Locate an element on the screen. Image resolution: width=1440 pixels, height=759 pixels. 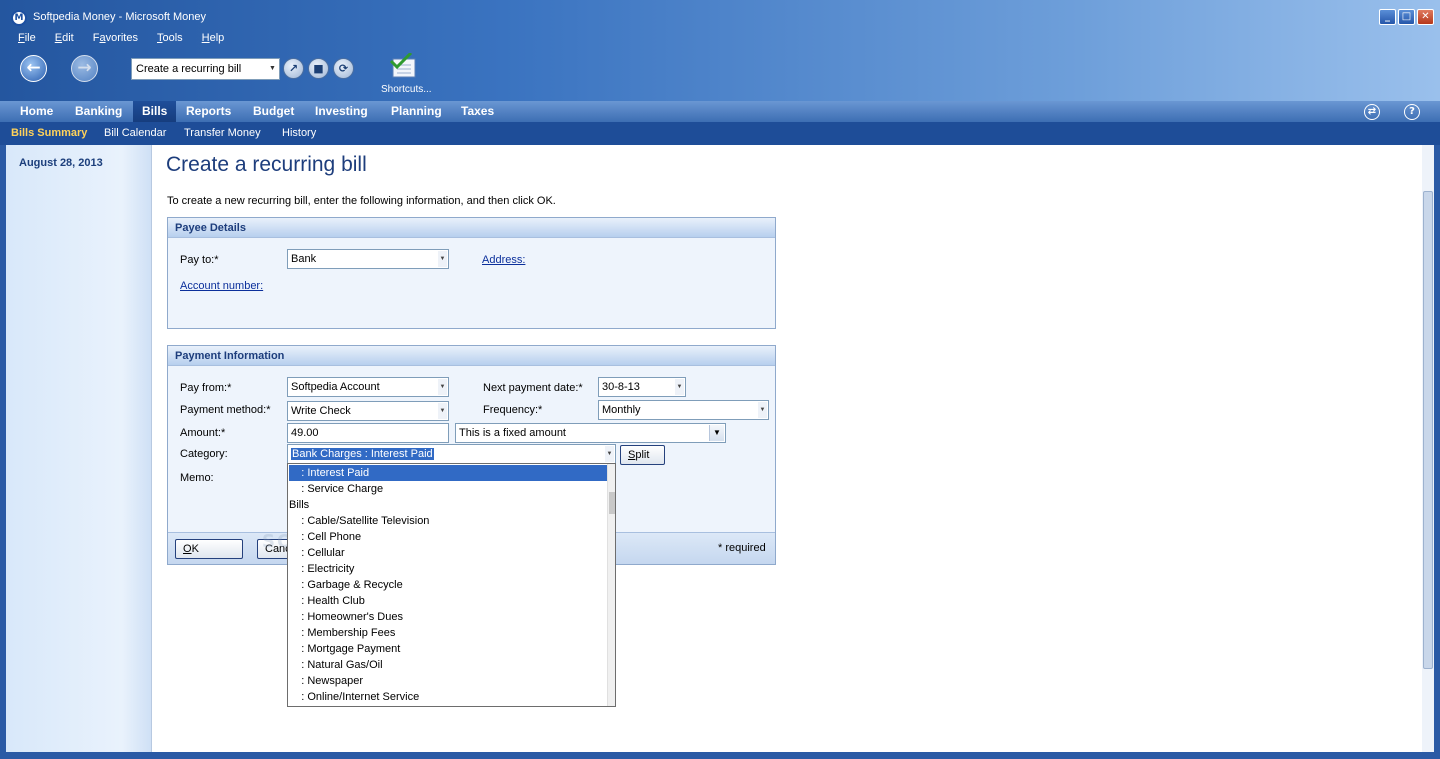
tab-banking: Banking is located at coordinates (98, 111).